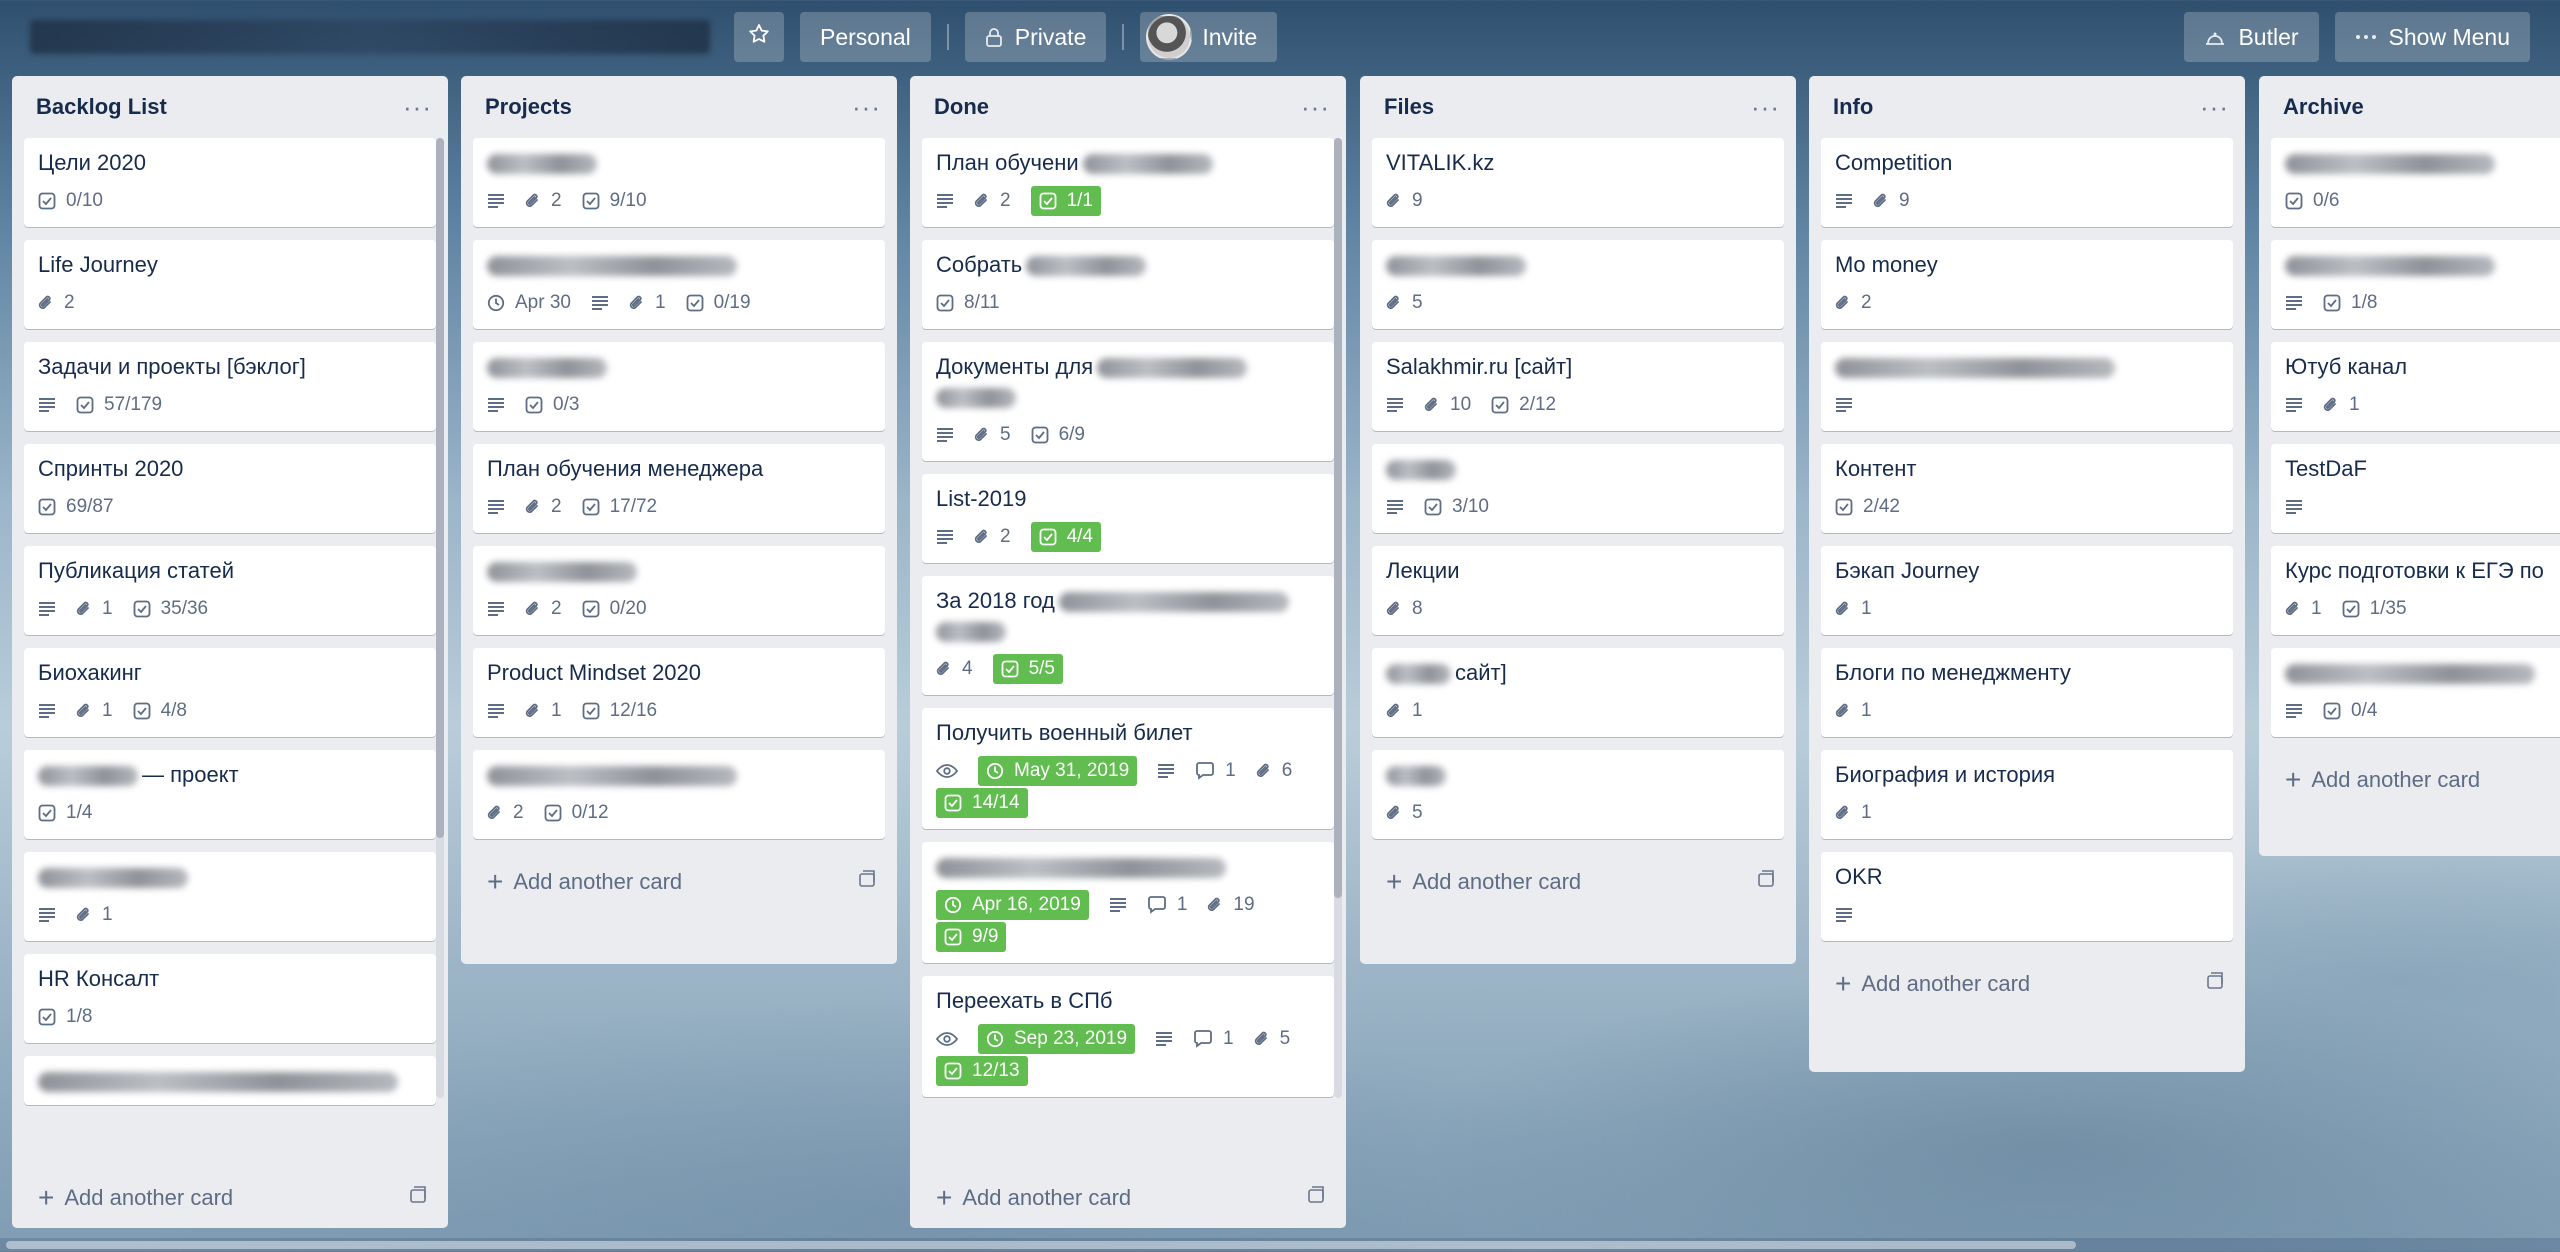 Image resolution: width=2560 pixels, height=1252 pixels. I want to click on clock-badge: Sep 23, 2019, so click(1057, 1039).